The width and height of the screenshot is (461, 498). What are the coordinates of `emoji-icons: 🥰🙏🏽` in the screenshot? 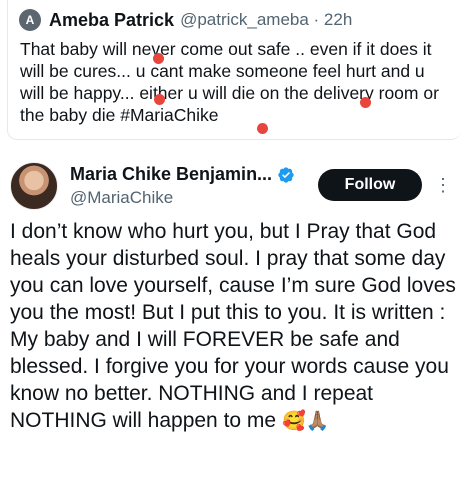 It's located at (305, 421).